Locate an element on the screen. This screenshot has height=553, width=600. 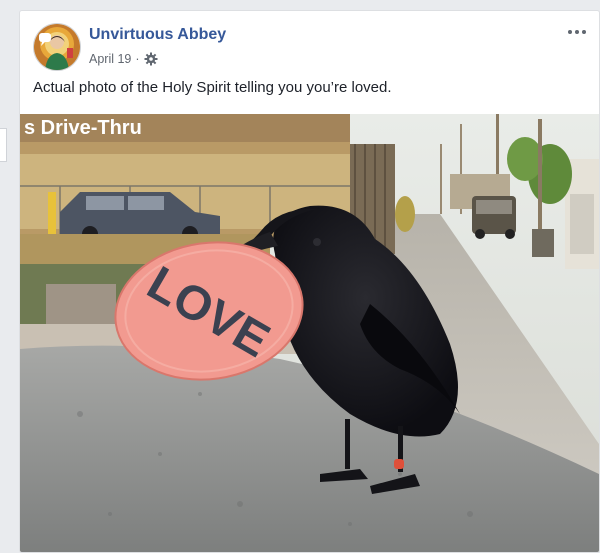
post-date-link: April 19 is located at coordinates (110, 59).